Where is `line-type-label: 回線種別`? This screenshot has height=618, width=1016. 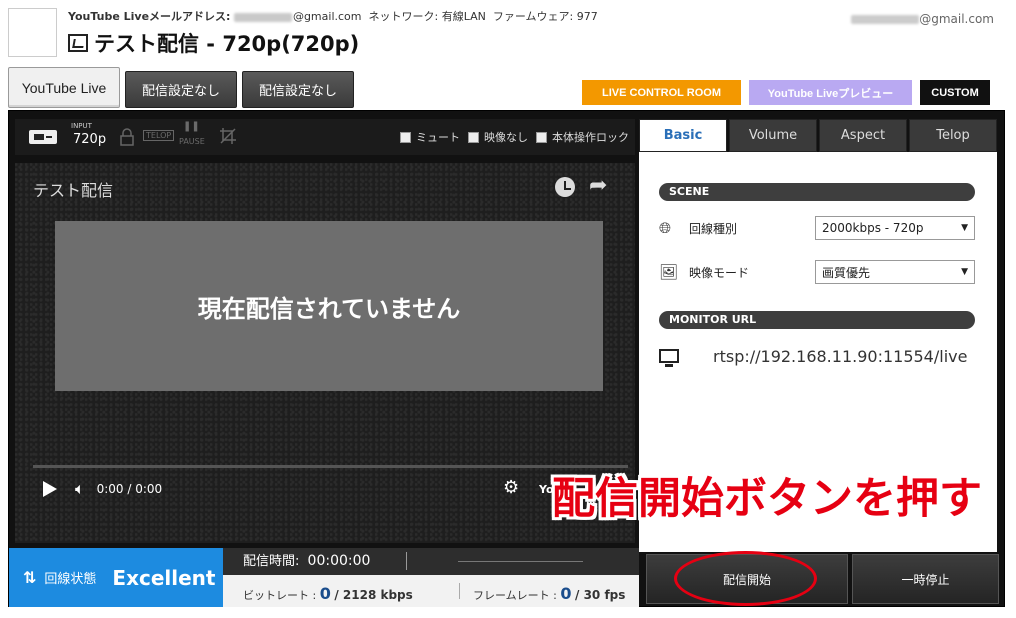 line-type-label: 回線種別 is located at coordinates (713, 228).